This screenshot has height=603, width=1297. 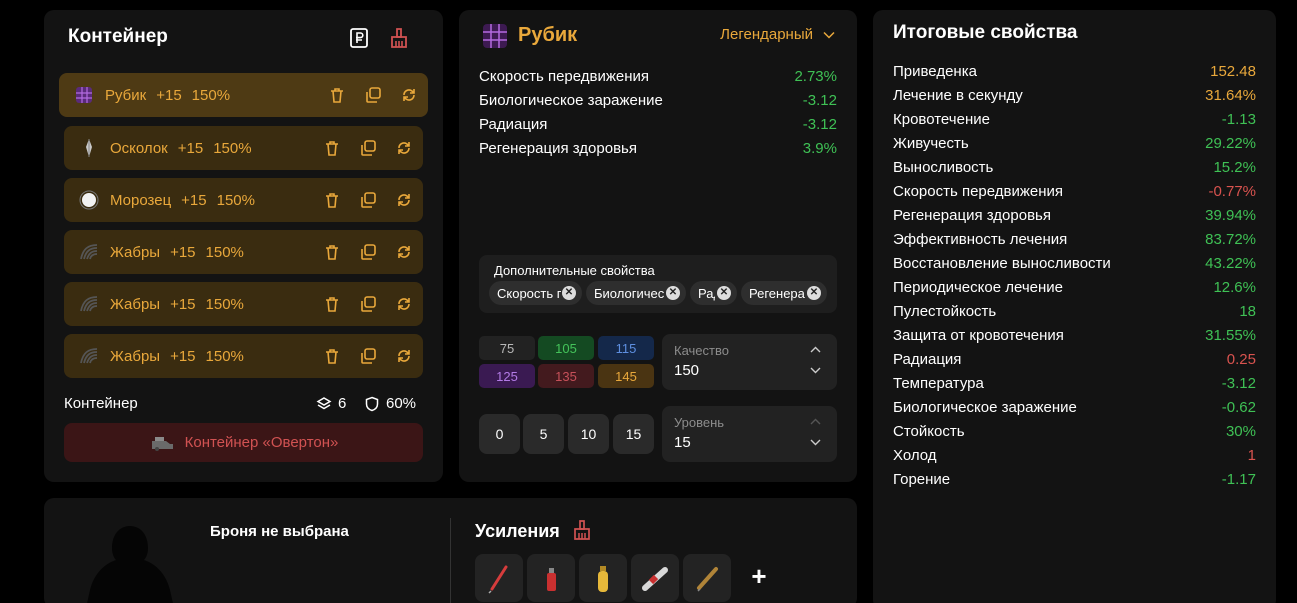 I want to click on container-slot: Осколок +15 150%, so click(x=243, y=148).